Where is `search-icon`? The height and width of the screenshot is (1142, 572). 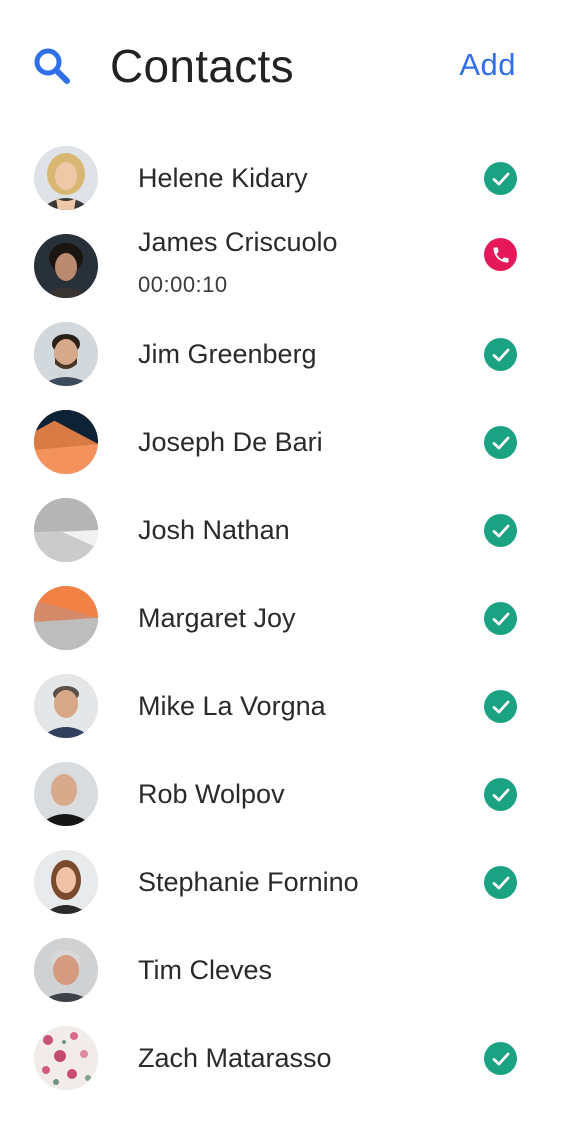
search-icon is located at coordinates (52, 66).